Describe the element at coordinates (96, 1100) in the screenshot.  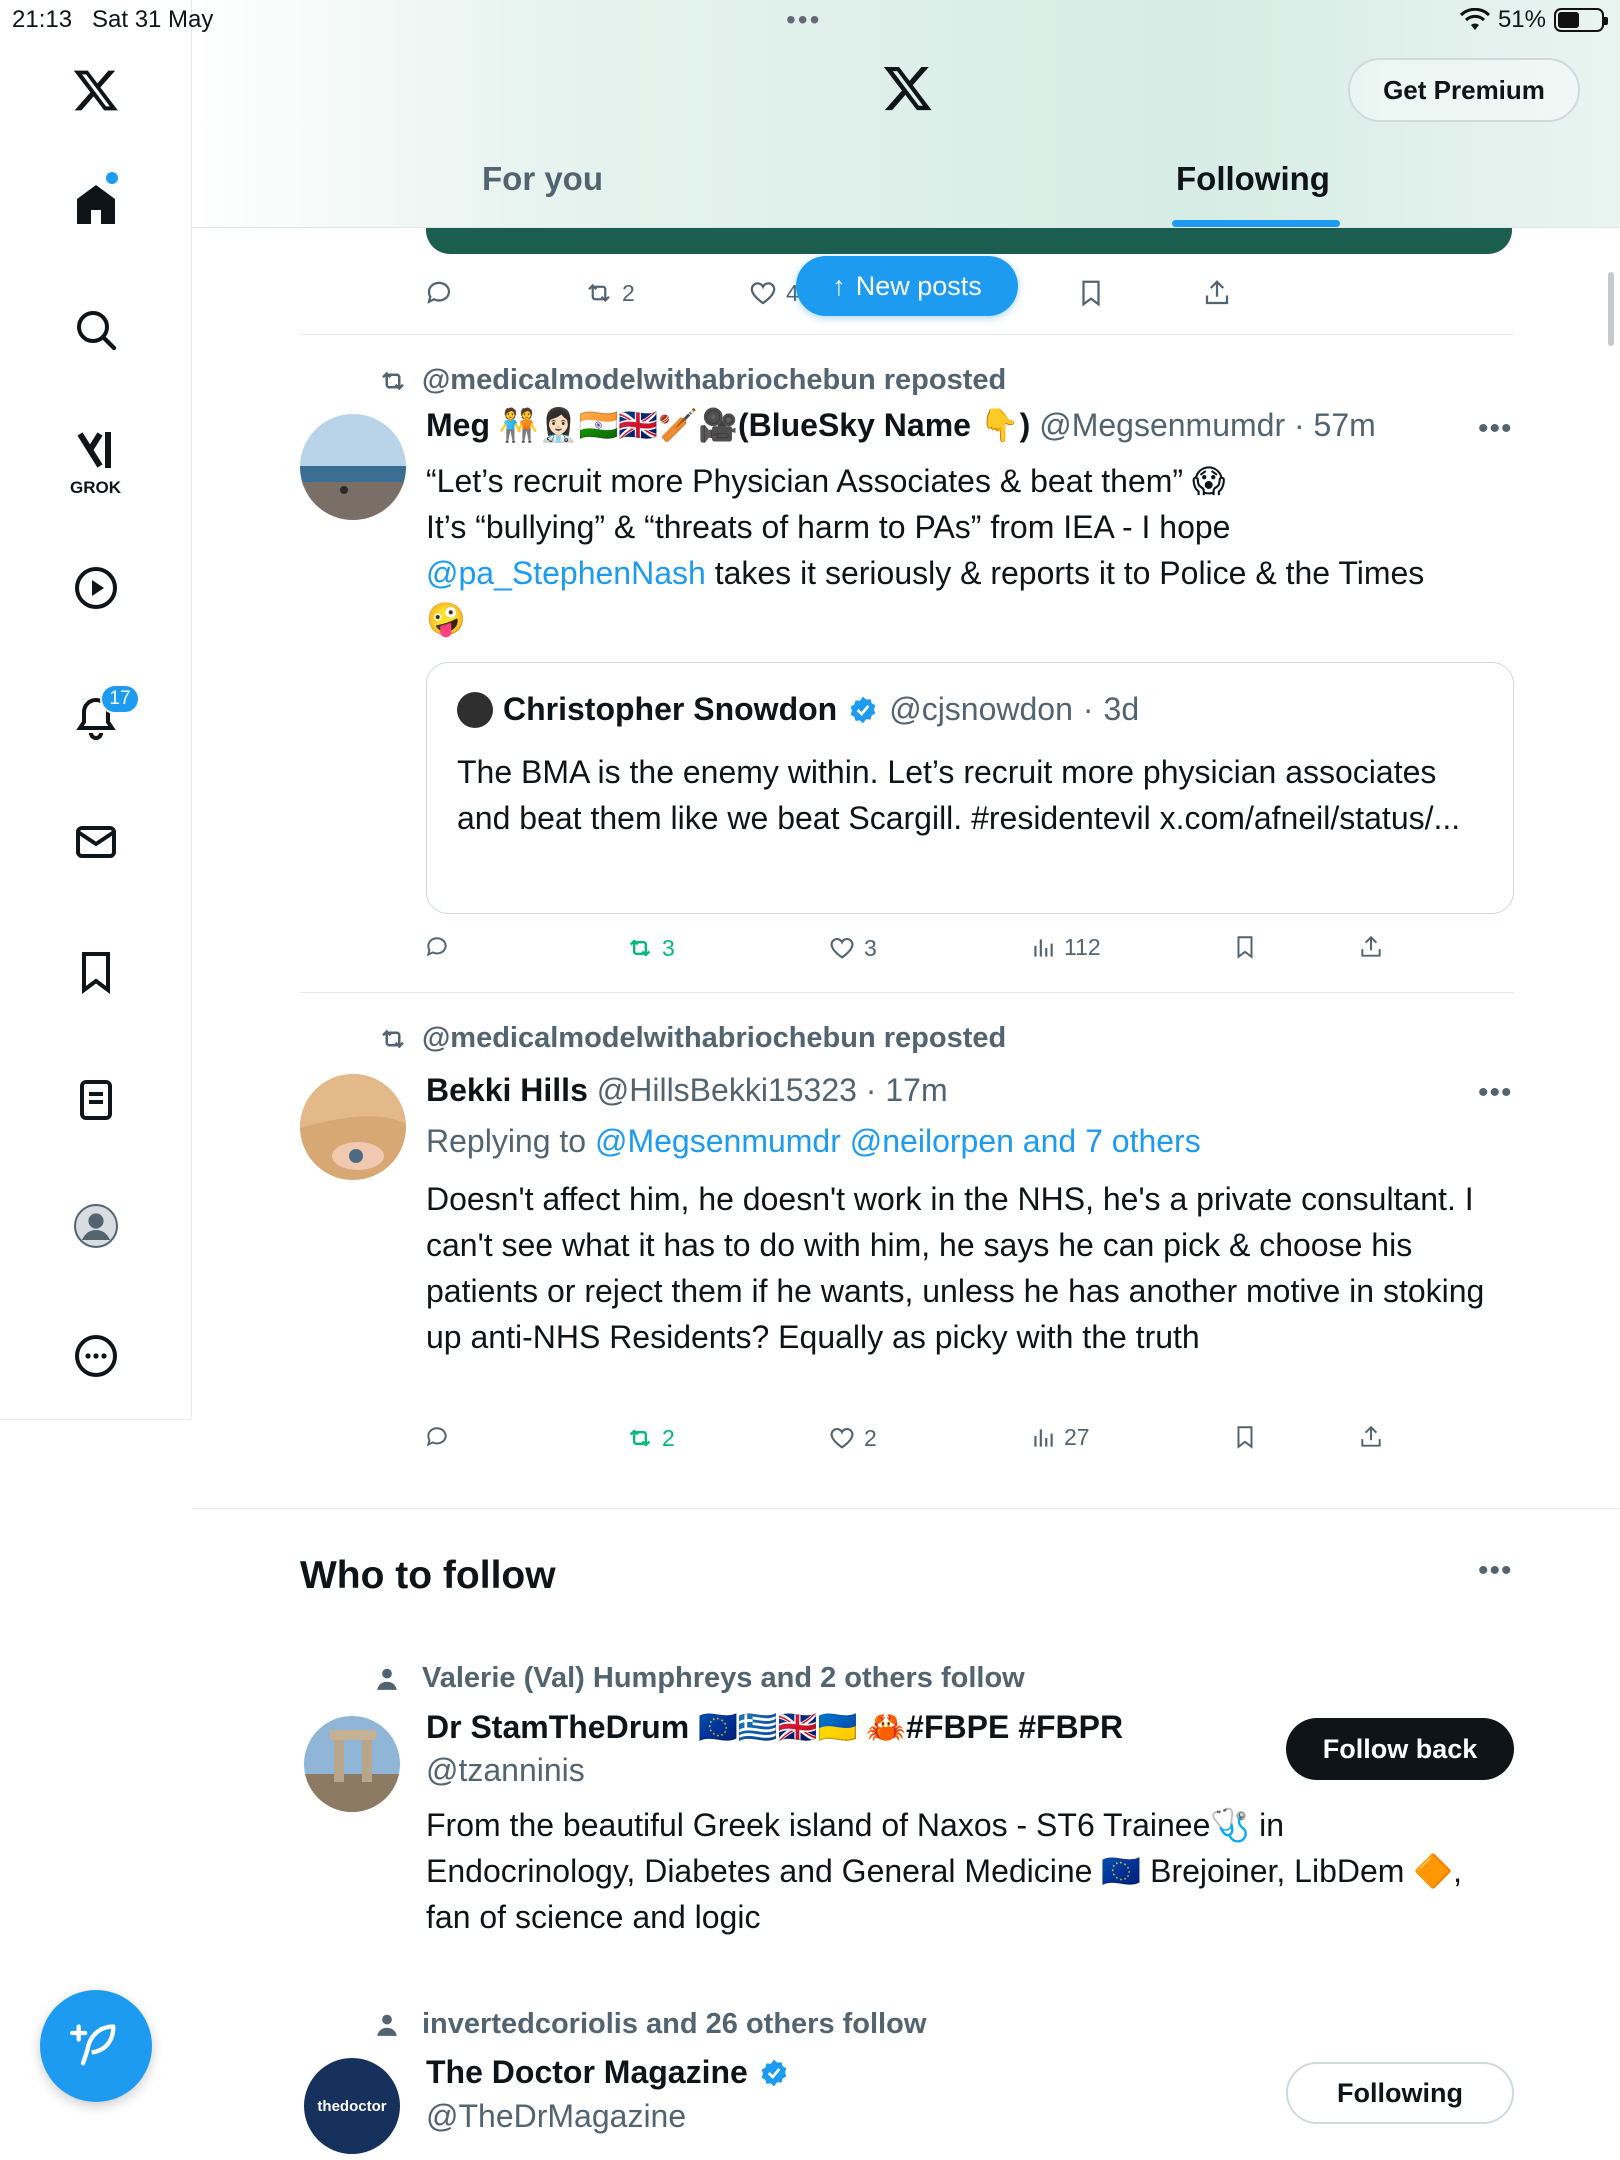
I see `lists-icon` at that location.